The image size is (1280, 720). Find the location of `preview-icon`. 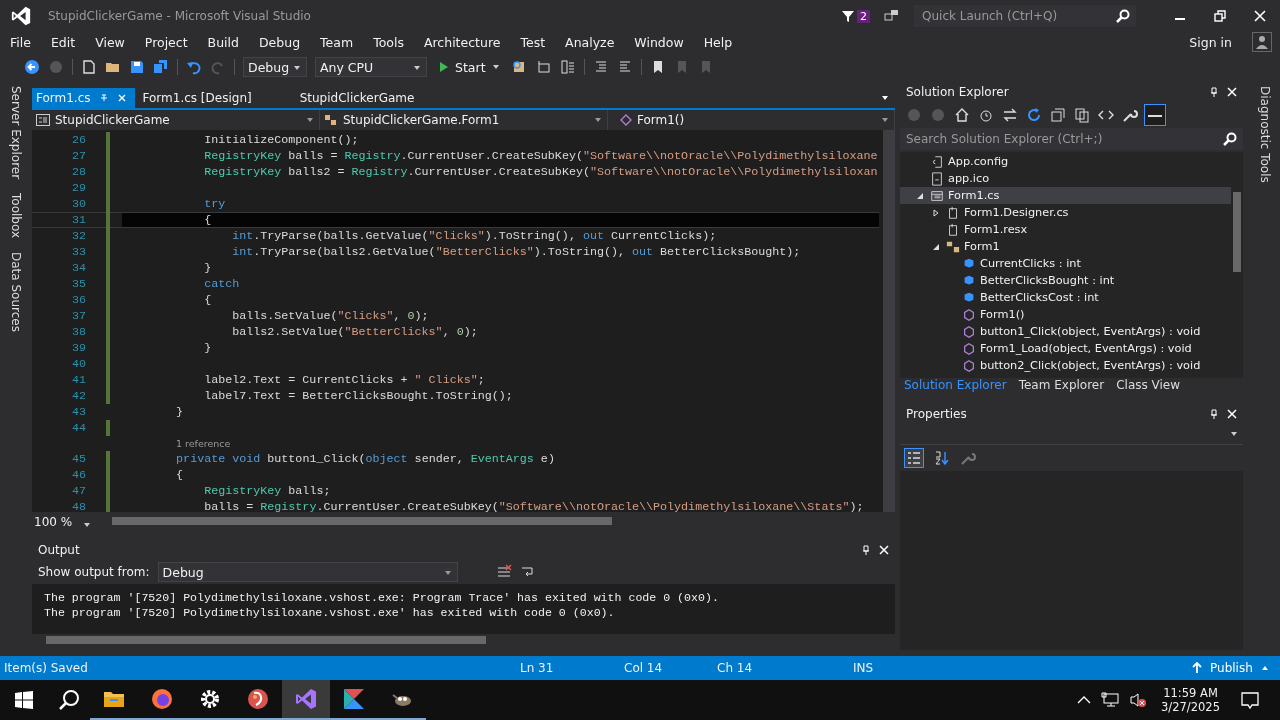

preview-icon is located at coordinates (1155, 115).